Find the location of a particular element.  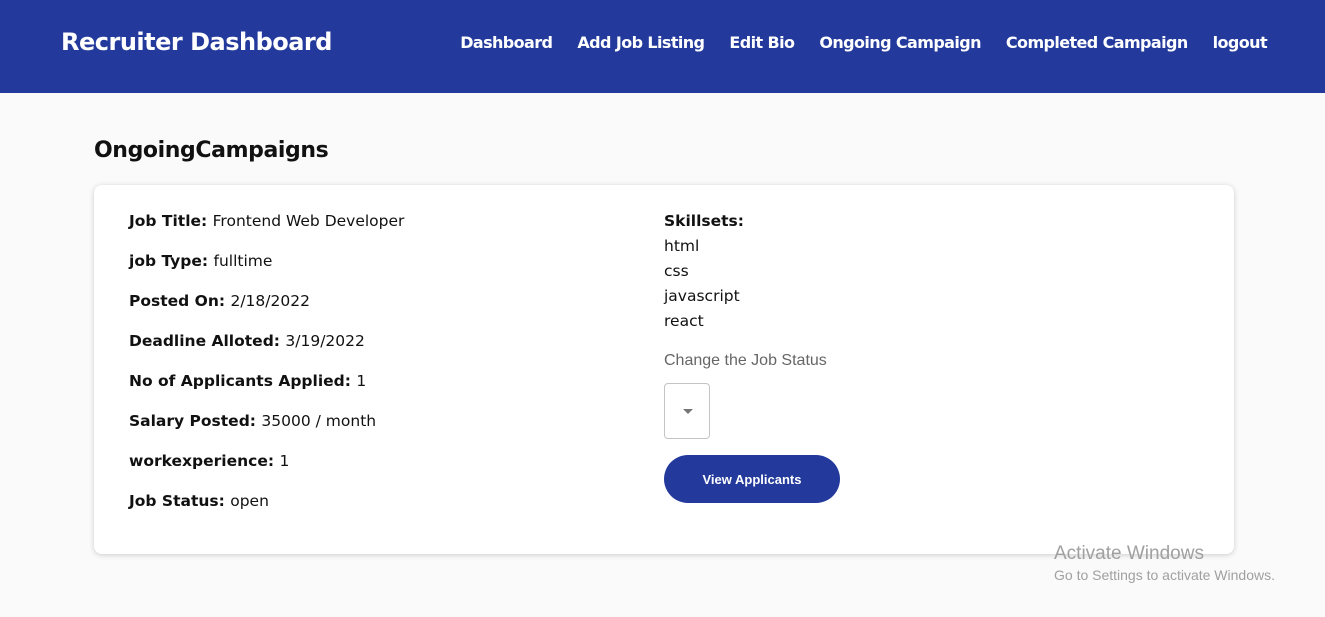

watermark-subtitle: Go to Settings to activate Windows. is located at coordinates (1164, 575).